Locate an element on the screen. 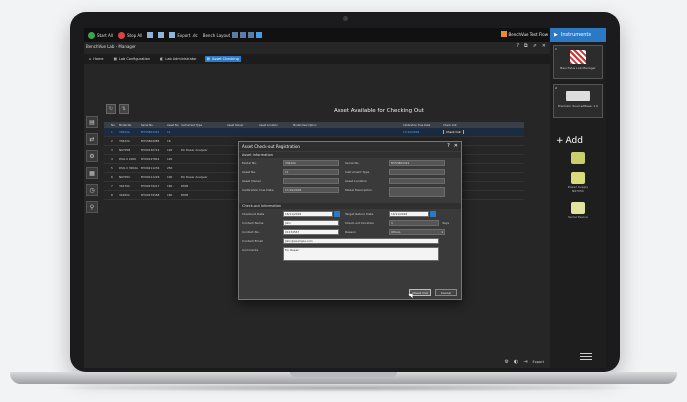 This screenshot has width=687, height=402. card-badge: 2 is located at coordinates (556, 88).